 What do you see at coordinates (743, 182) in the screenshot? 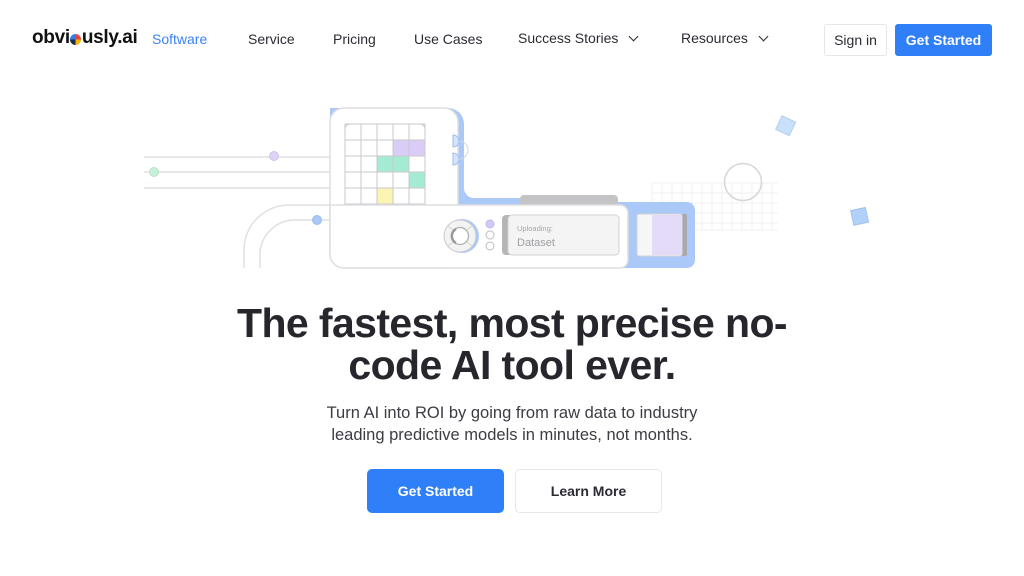
I see `floating-circle` at bounding box center [743, 182].